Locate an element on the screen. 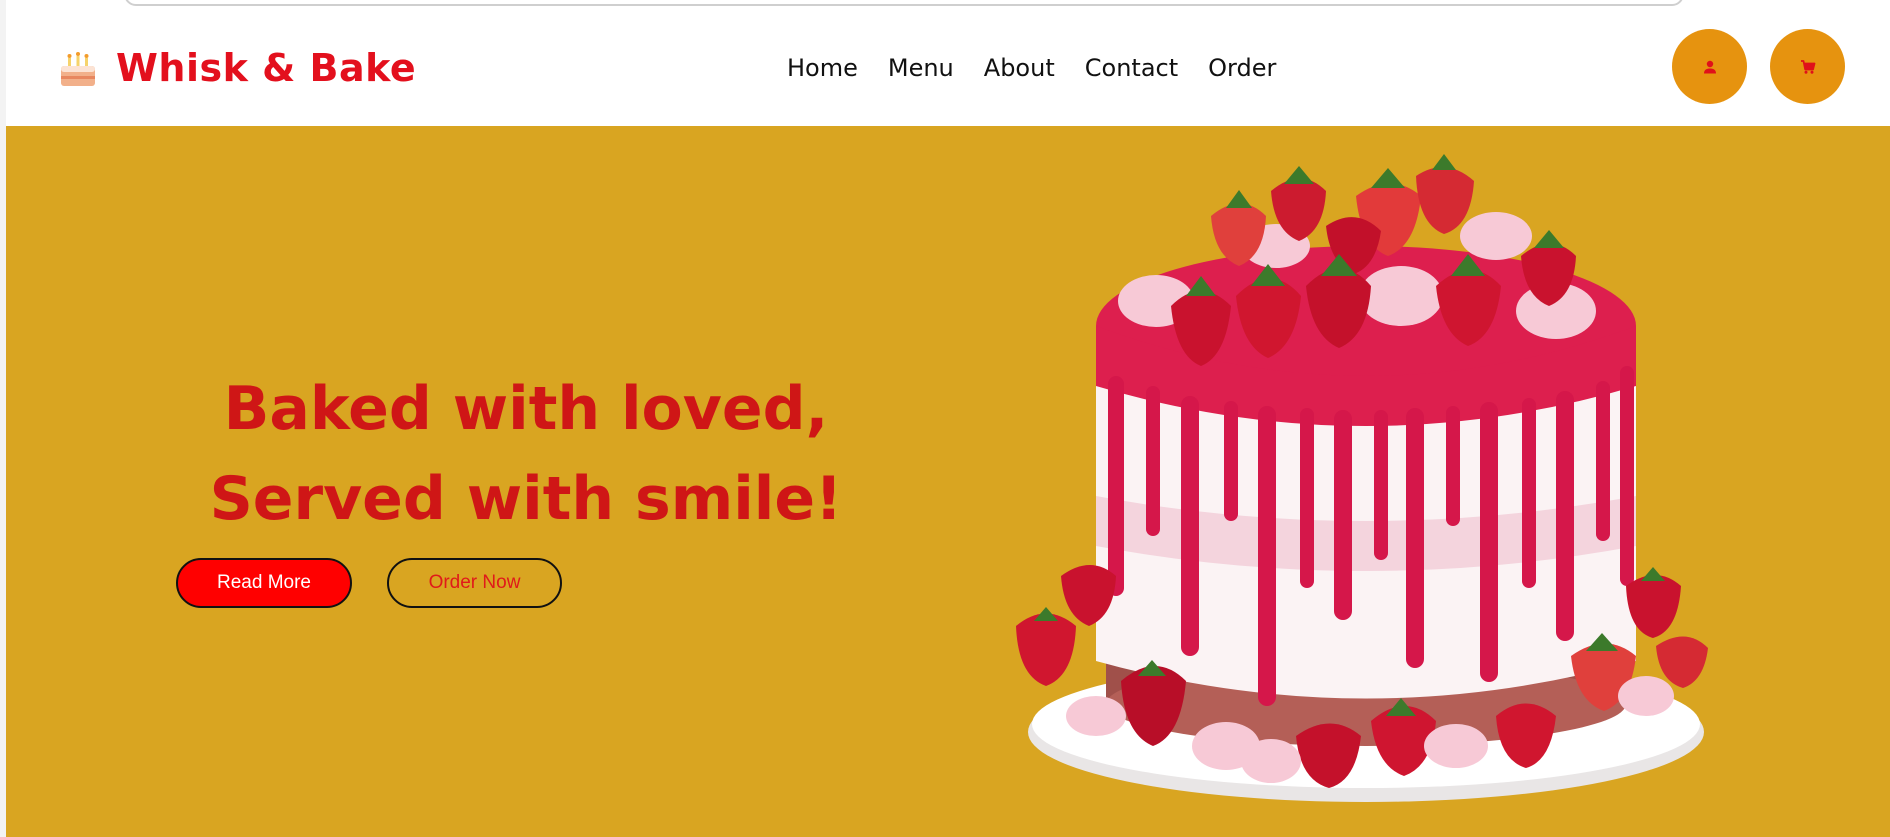 The height and width of the screenshot is (837, 1890). main-nav: Home Menu About Contact Order is located at coordinates (1046, 68).